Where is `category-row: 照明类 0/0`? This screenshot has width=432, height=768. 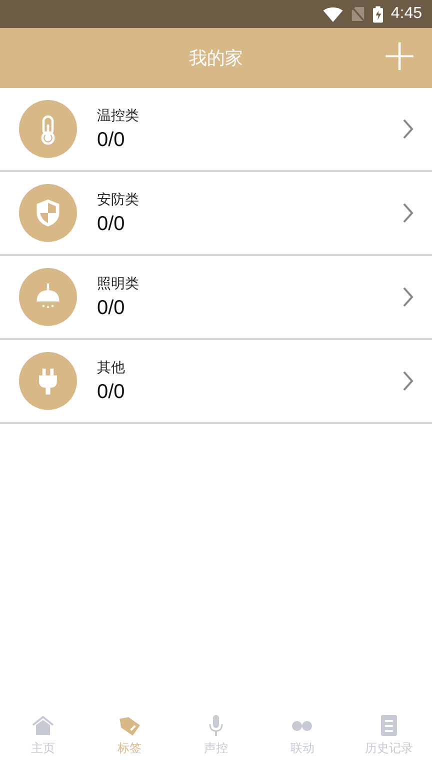
category-row: 照明类 0/0 is located at coordinates (216, 298).